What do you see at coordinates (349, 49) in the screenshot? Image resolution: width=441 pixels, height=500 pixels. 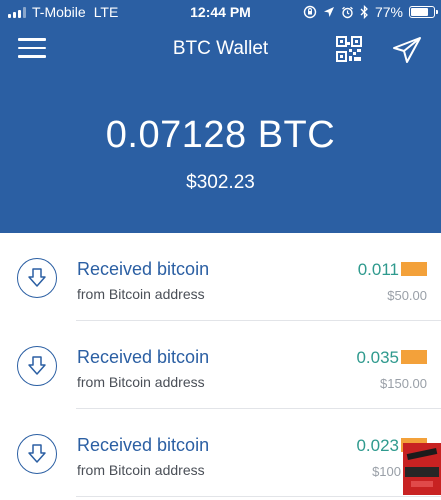 I see `qr-code-icon` at bounding box center [349, 49].